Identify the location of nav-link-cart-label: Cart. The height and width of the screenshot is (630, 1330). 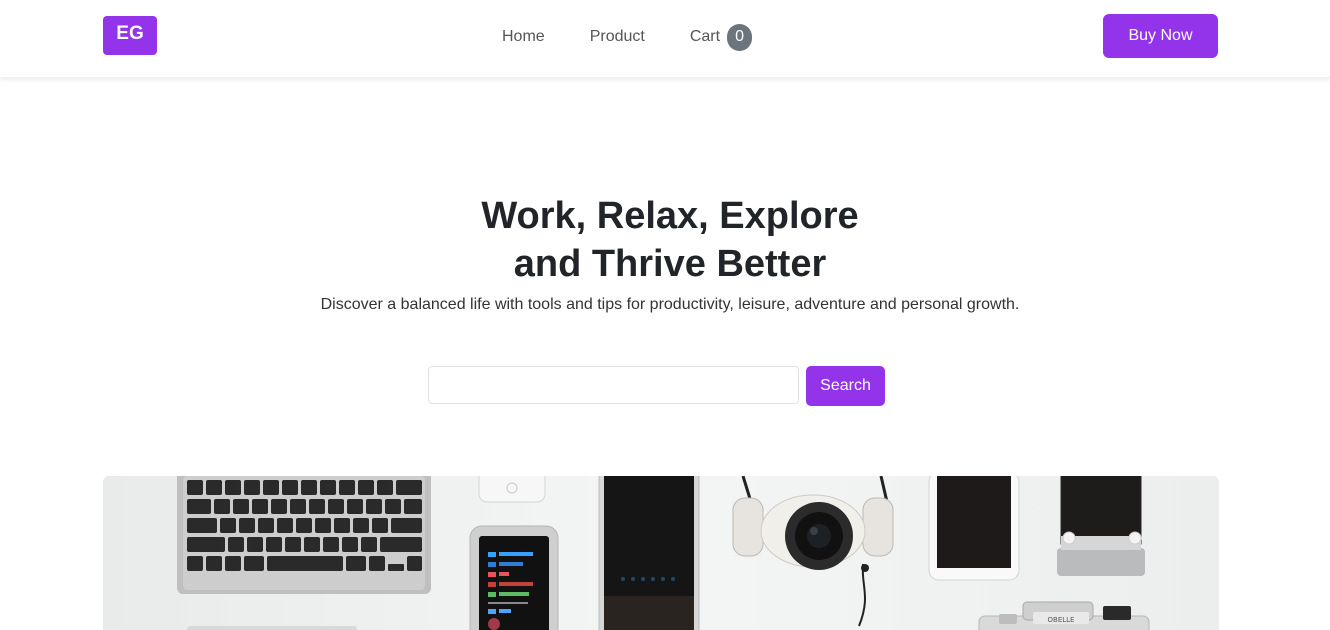
(705, 36).